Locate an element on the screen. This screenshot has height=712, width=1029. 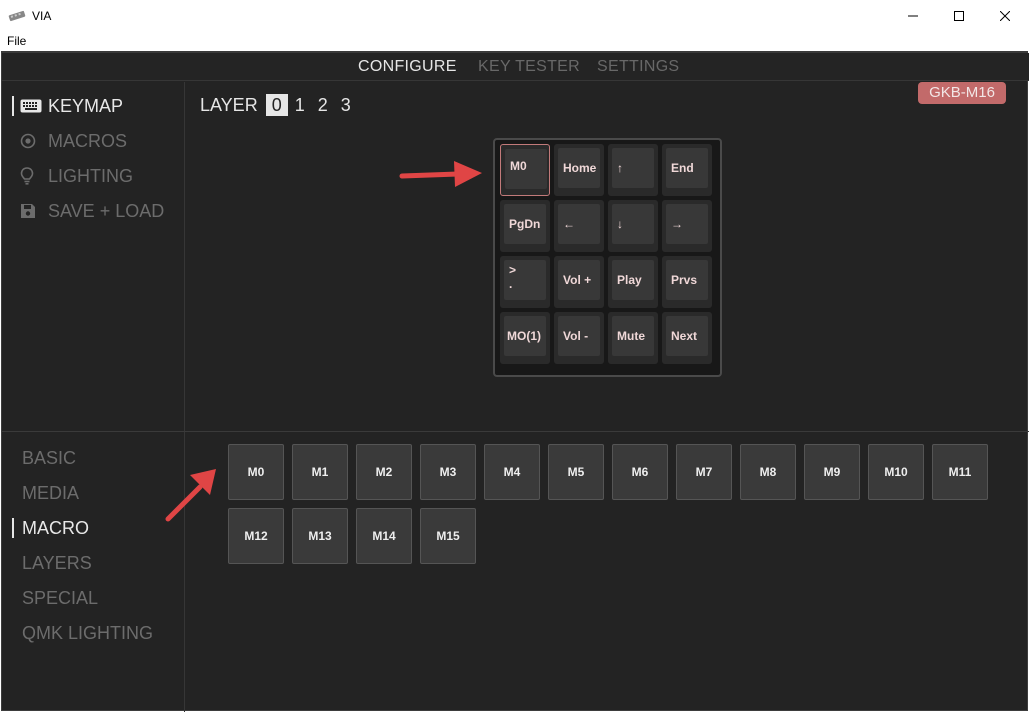
category-label: MACRO is located at coordinates (55, 527).